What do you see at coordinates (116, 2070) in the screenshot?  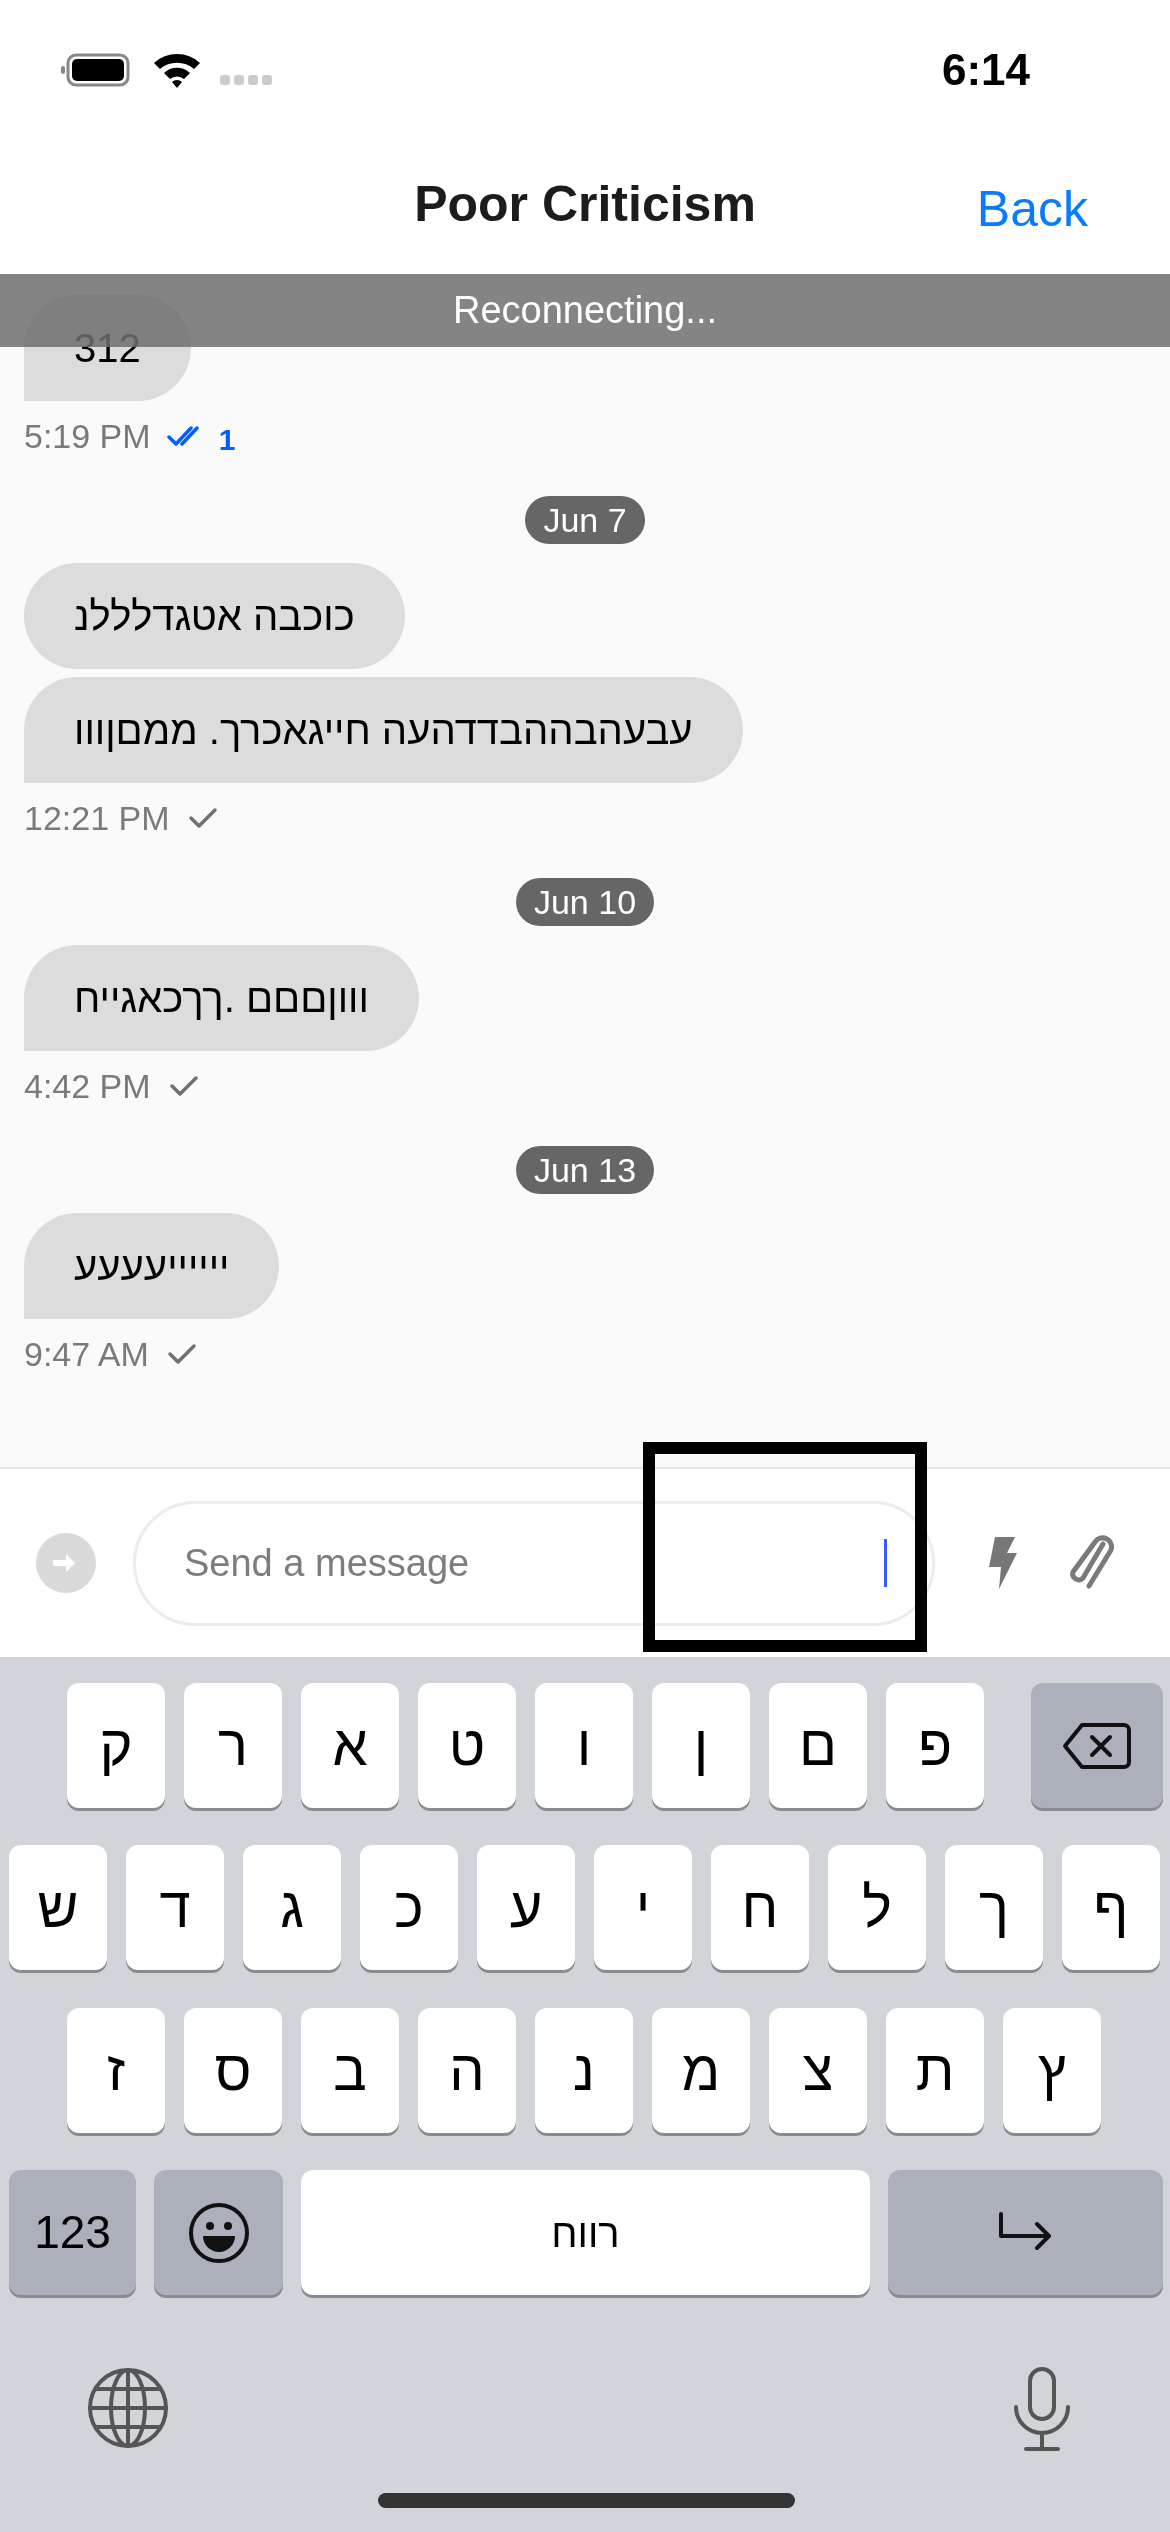 I see `keyboard-key: ז` at bounding box center [116, 2070].